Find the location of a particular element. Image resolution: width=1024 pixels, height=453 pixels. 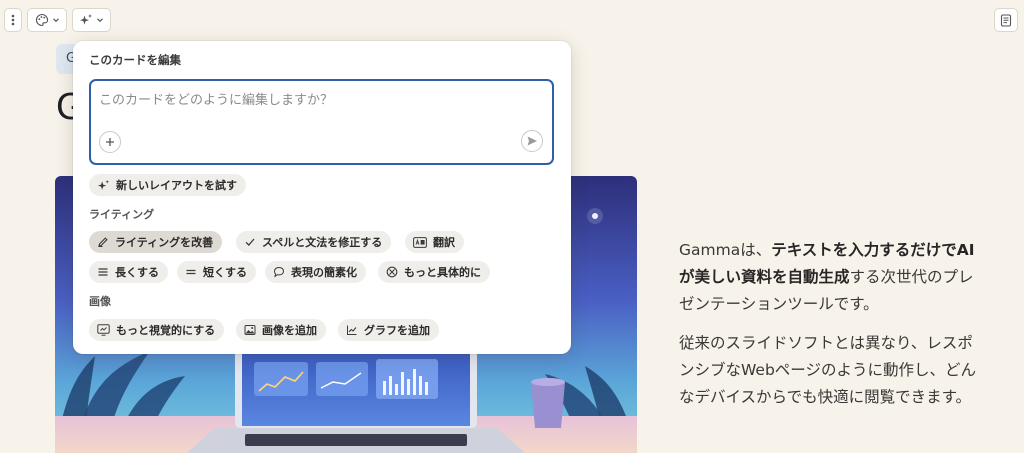

line-chart-icon is located at coordinates (352, 330).